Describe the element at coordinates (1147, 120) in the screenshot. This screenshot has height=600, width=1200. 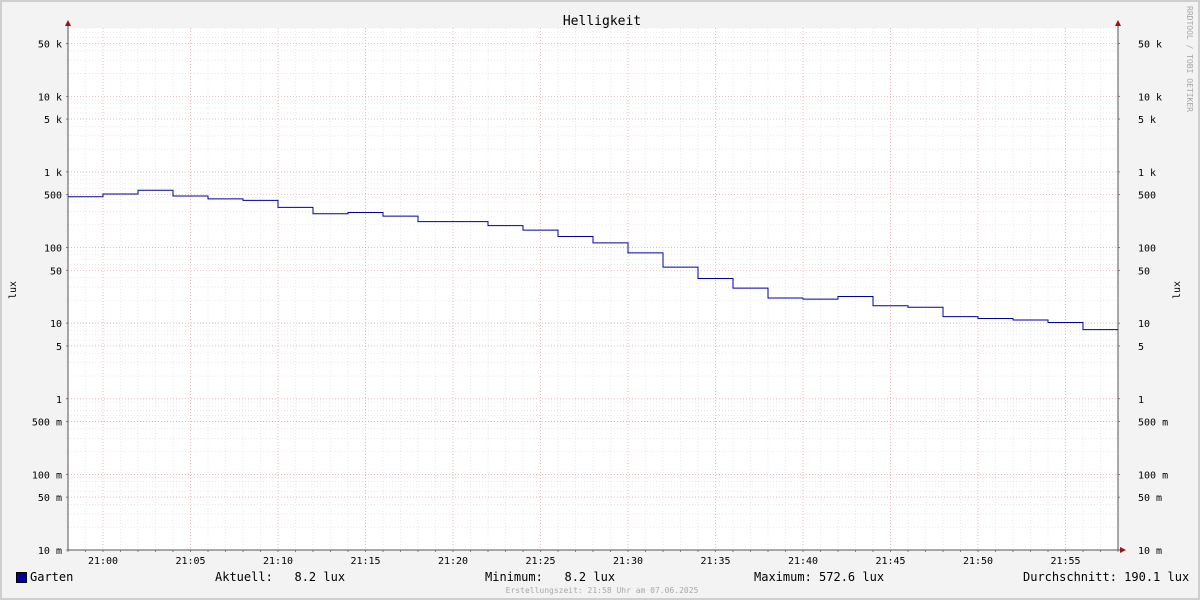
I see `y-tick-label-right: 5 k` at that location.